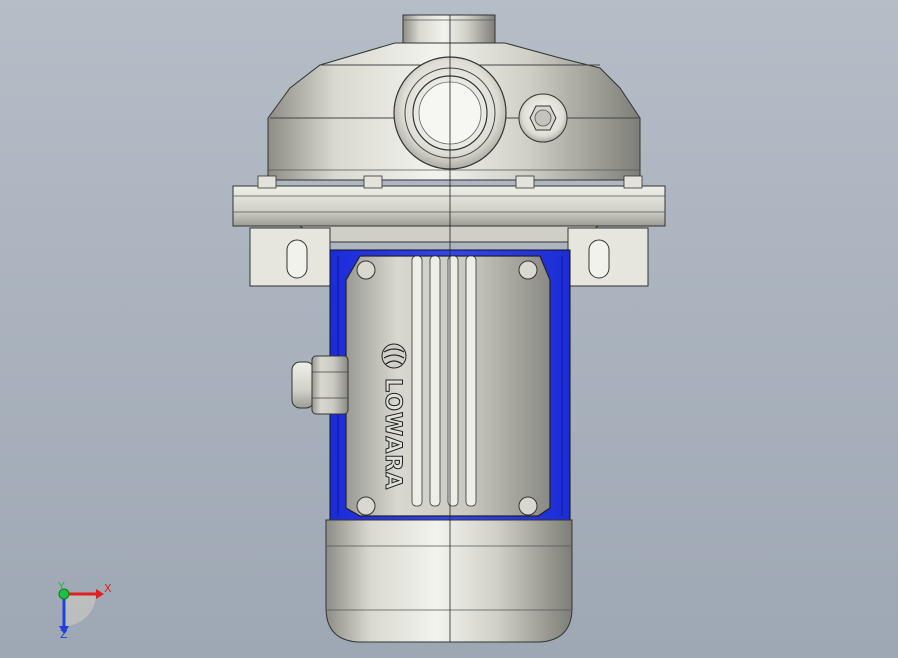 The image size is (898, 658). Describe the element at coordinates (543, 118) in the screenshot. I see `vent-bolt-icon` at that location.